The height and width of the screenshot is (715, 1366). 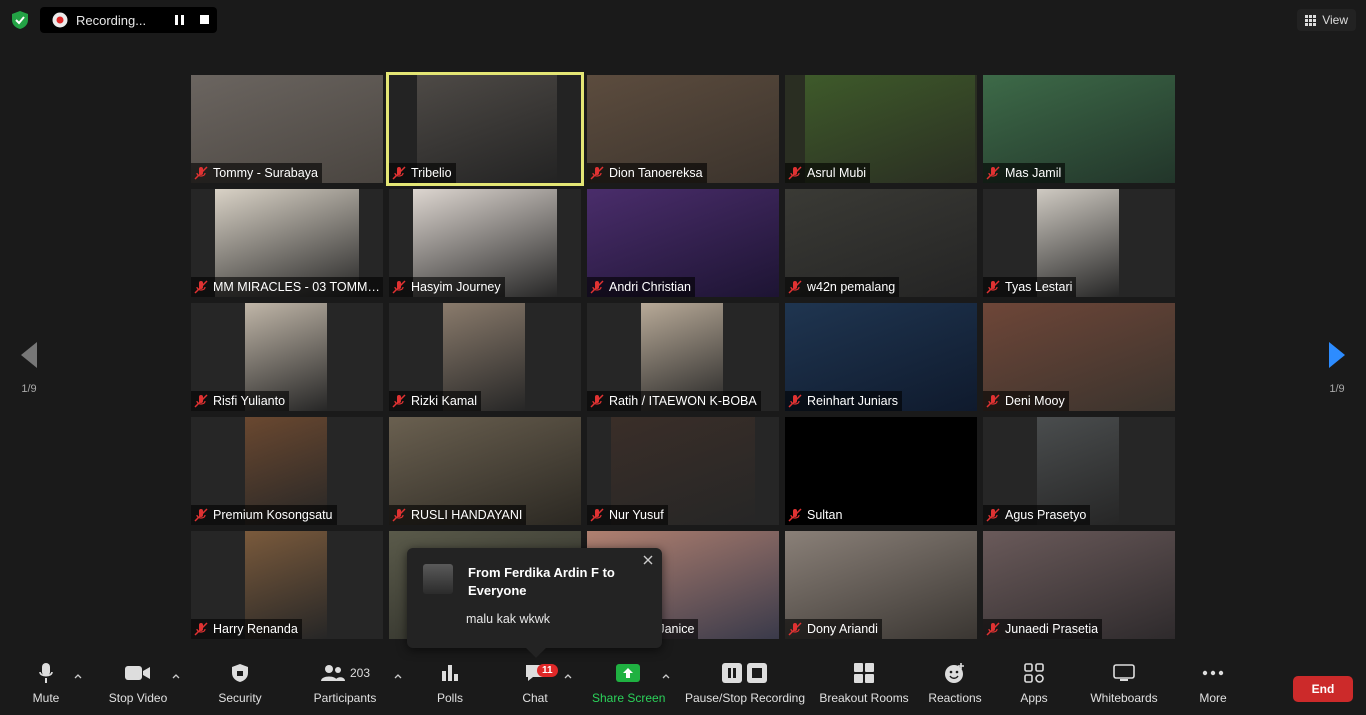 What do you see at coordinates (265, 173) in the screenshot?
I see `participant-name: Tommy - Surabaya` at bounding box center [265, 173].